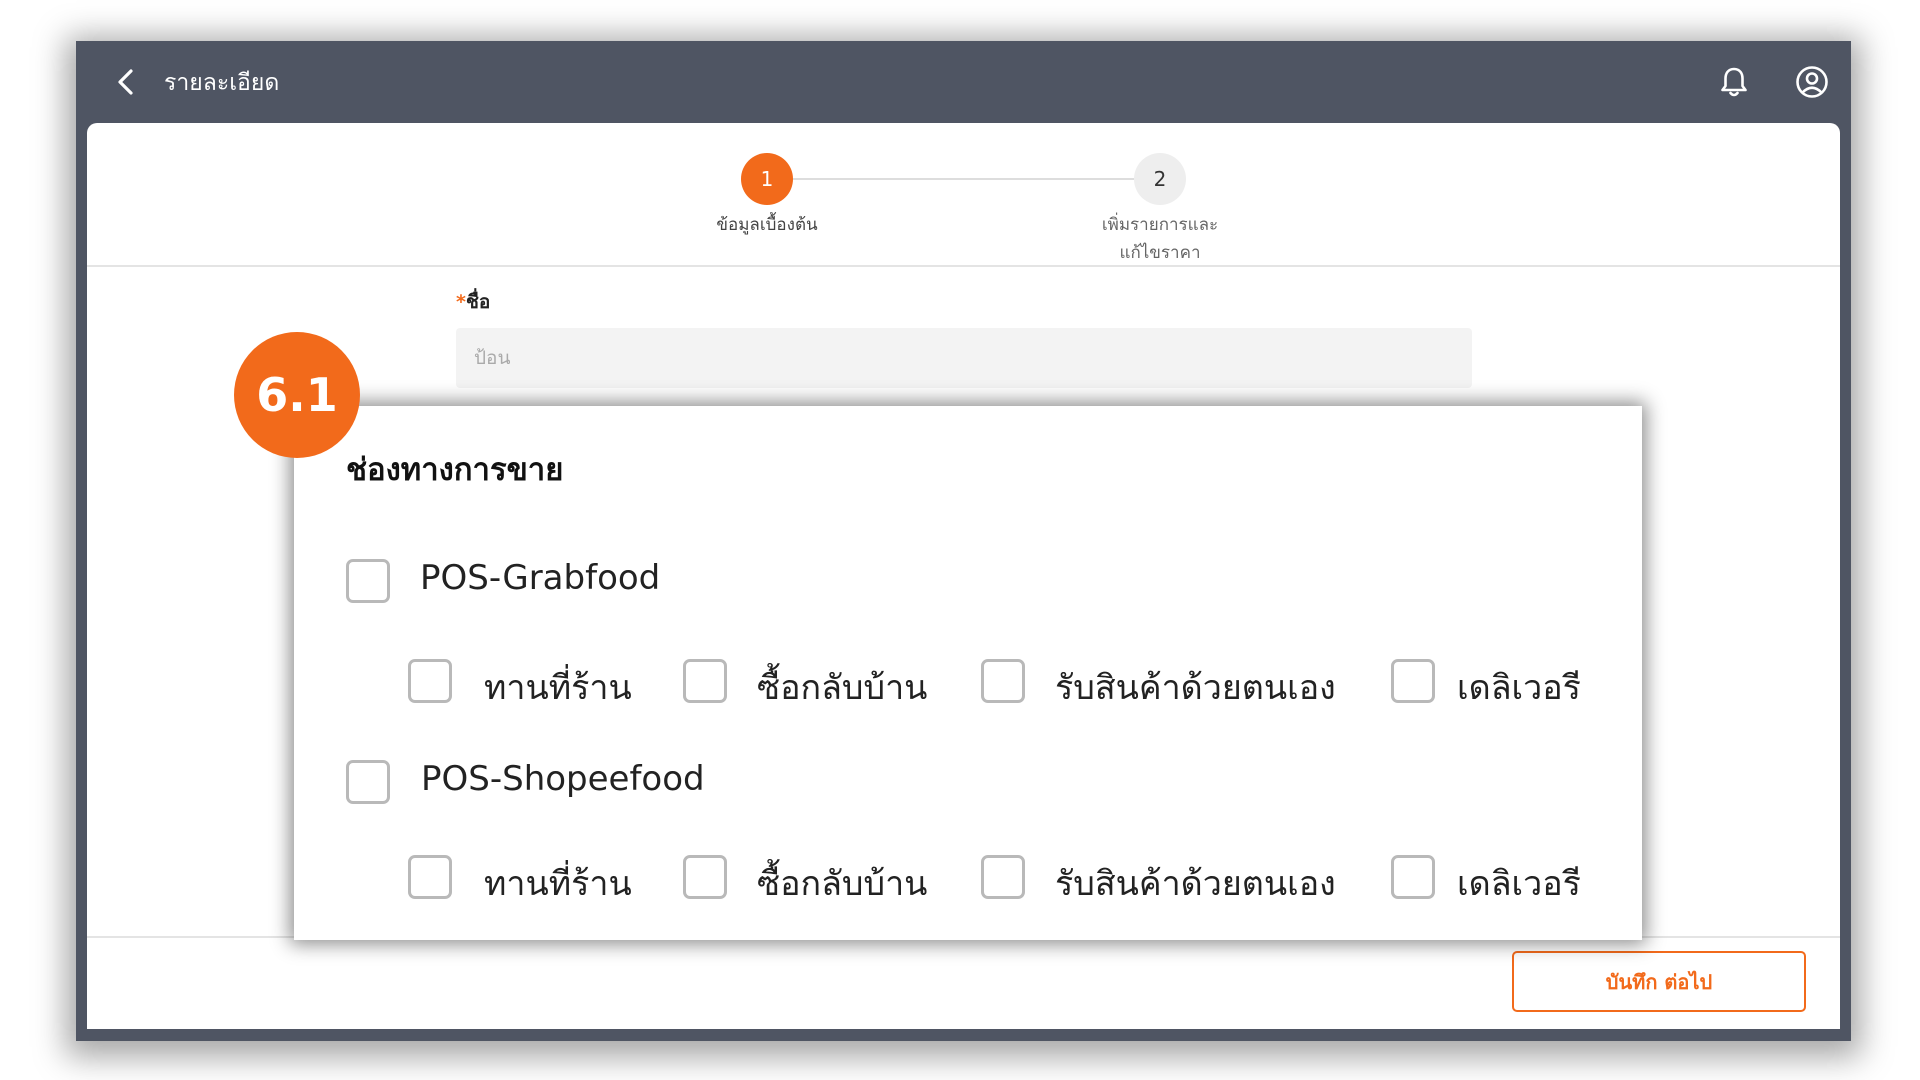 This screenshot has height=1080, width=1920. What do you see at coordinates (430, 877) in the screenshot?
I see `checkbox-shopeefood-dine-in` at bounding box center [430, 877].